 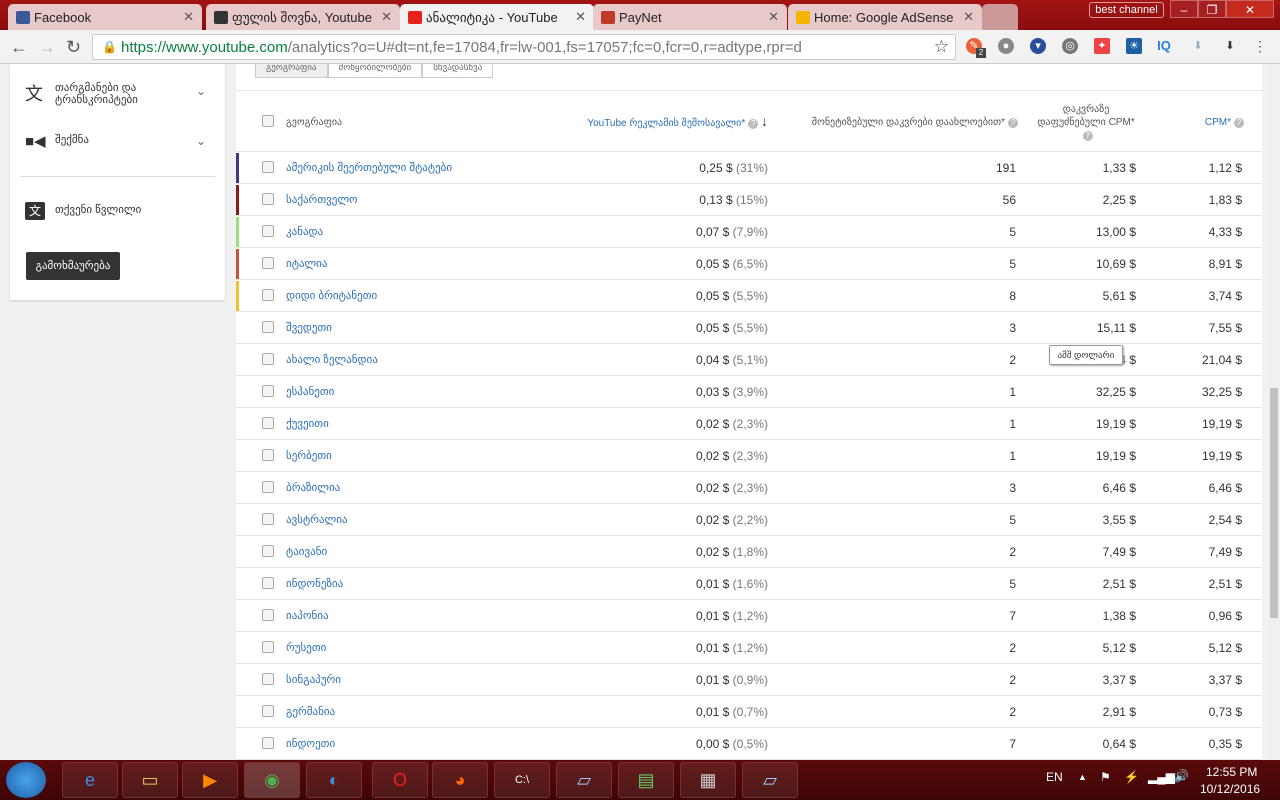 I want to click on country-link: ამერიკის შეერთებული შტატები, so click(x=369, y=167).